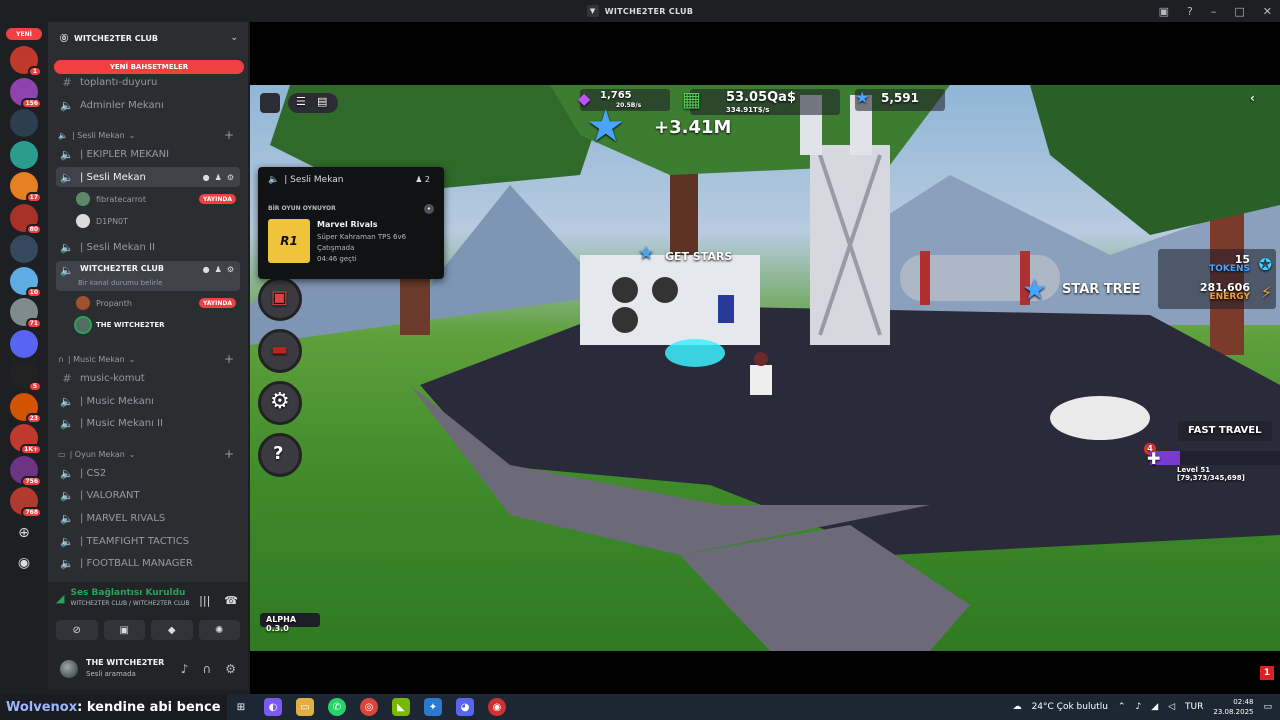 The image size is (1280, 720). I want to click on chevron-up-icon: ⌃, so click(1122, 707).